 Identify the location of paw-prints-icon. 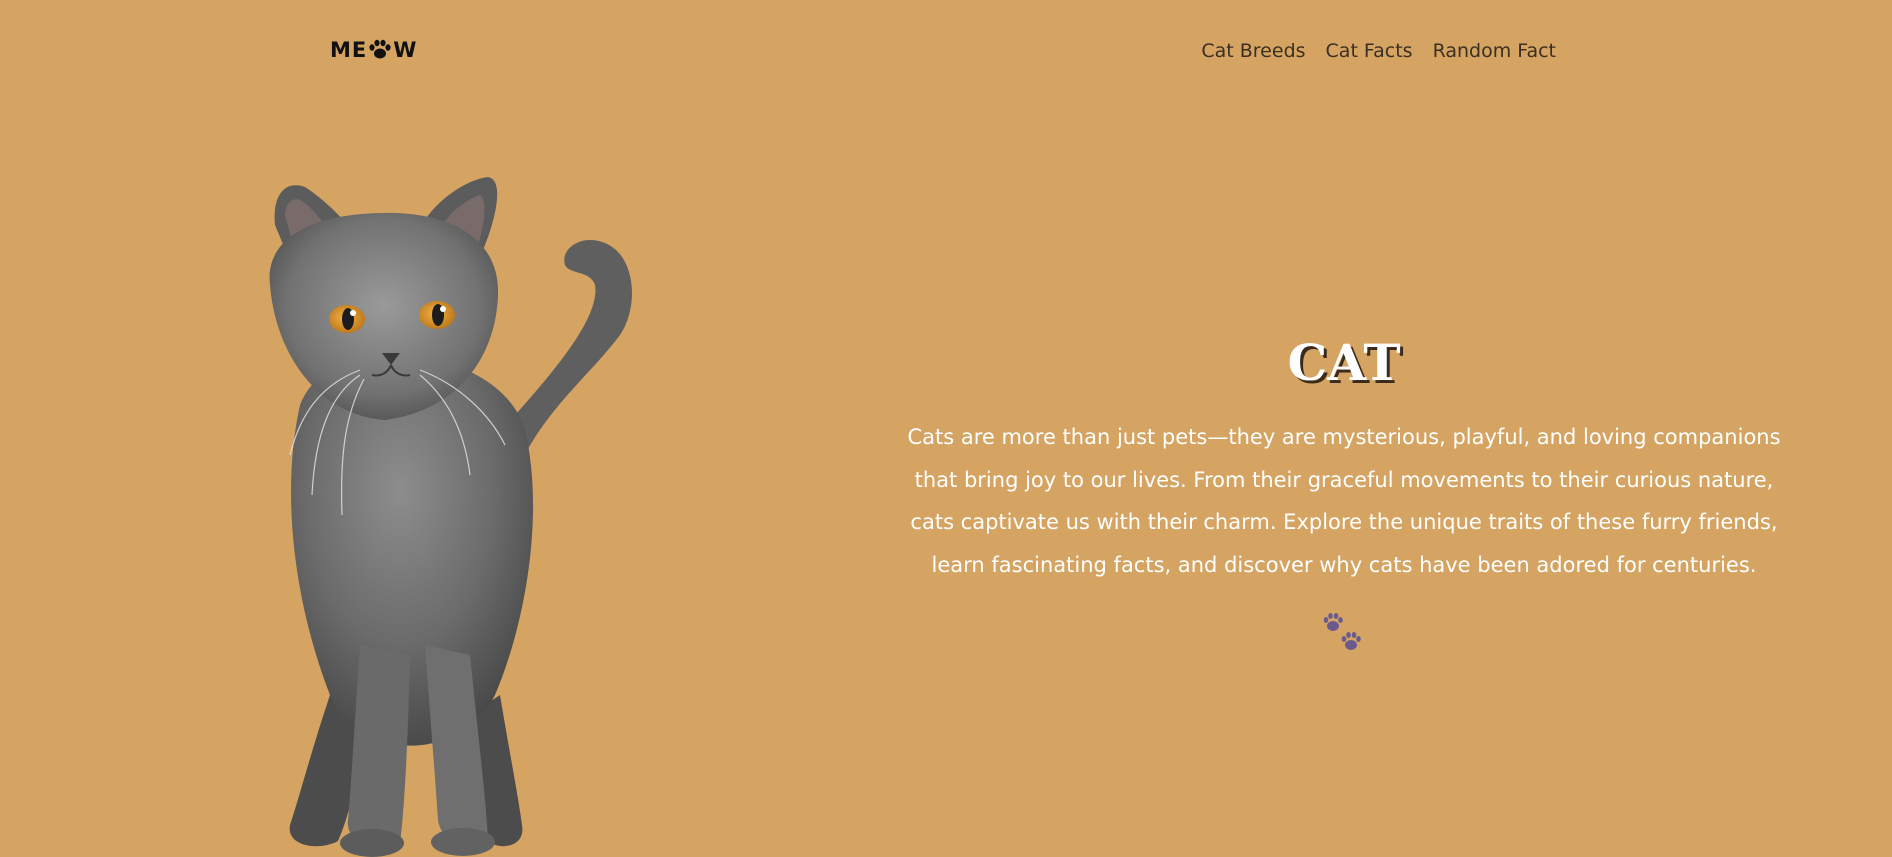
(1342, 631).